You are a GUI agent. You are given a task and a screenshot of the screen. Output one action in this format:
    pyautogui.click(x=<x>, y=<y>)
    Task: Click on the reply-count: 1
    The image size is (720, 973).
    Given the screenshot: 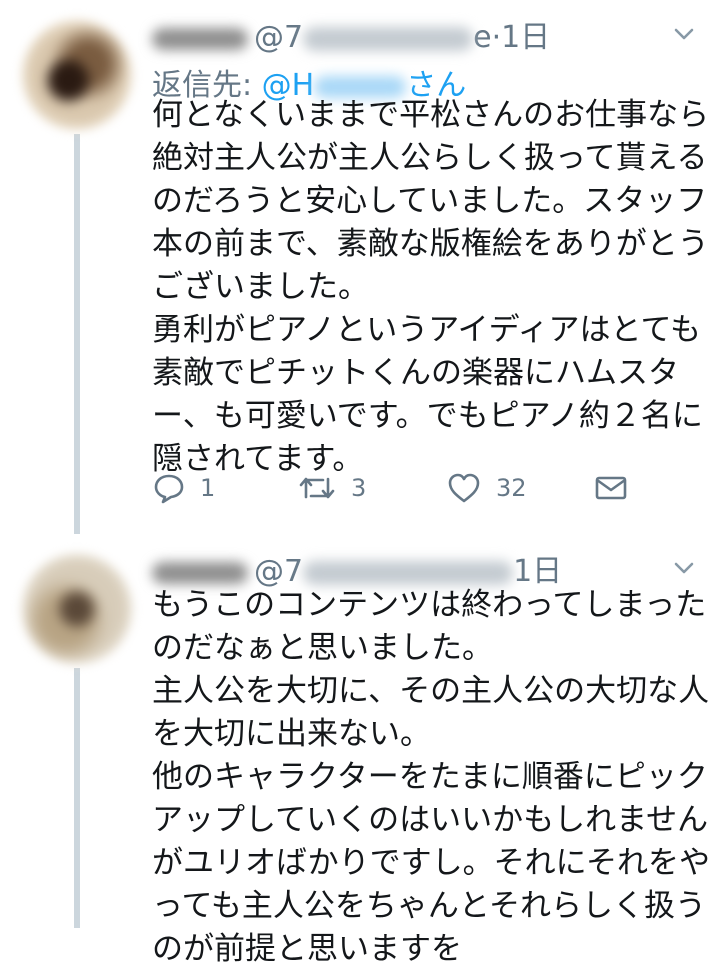 What is the action you would take?
    pyautogui.click(x=208, y=488)
    